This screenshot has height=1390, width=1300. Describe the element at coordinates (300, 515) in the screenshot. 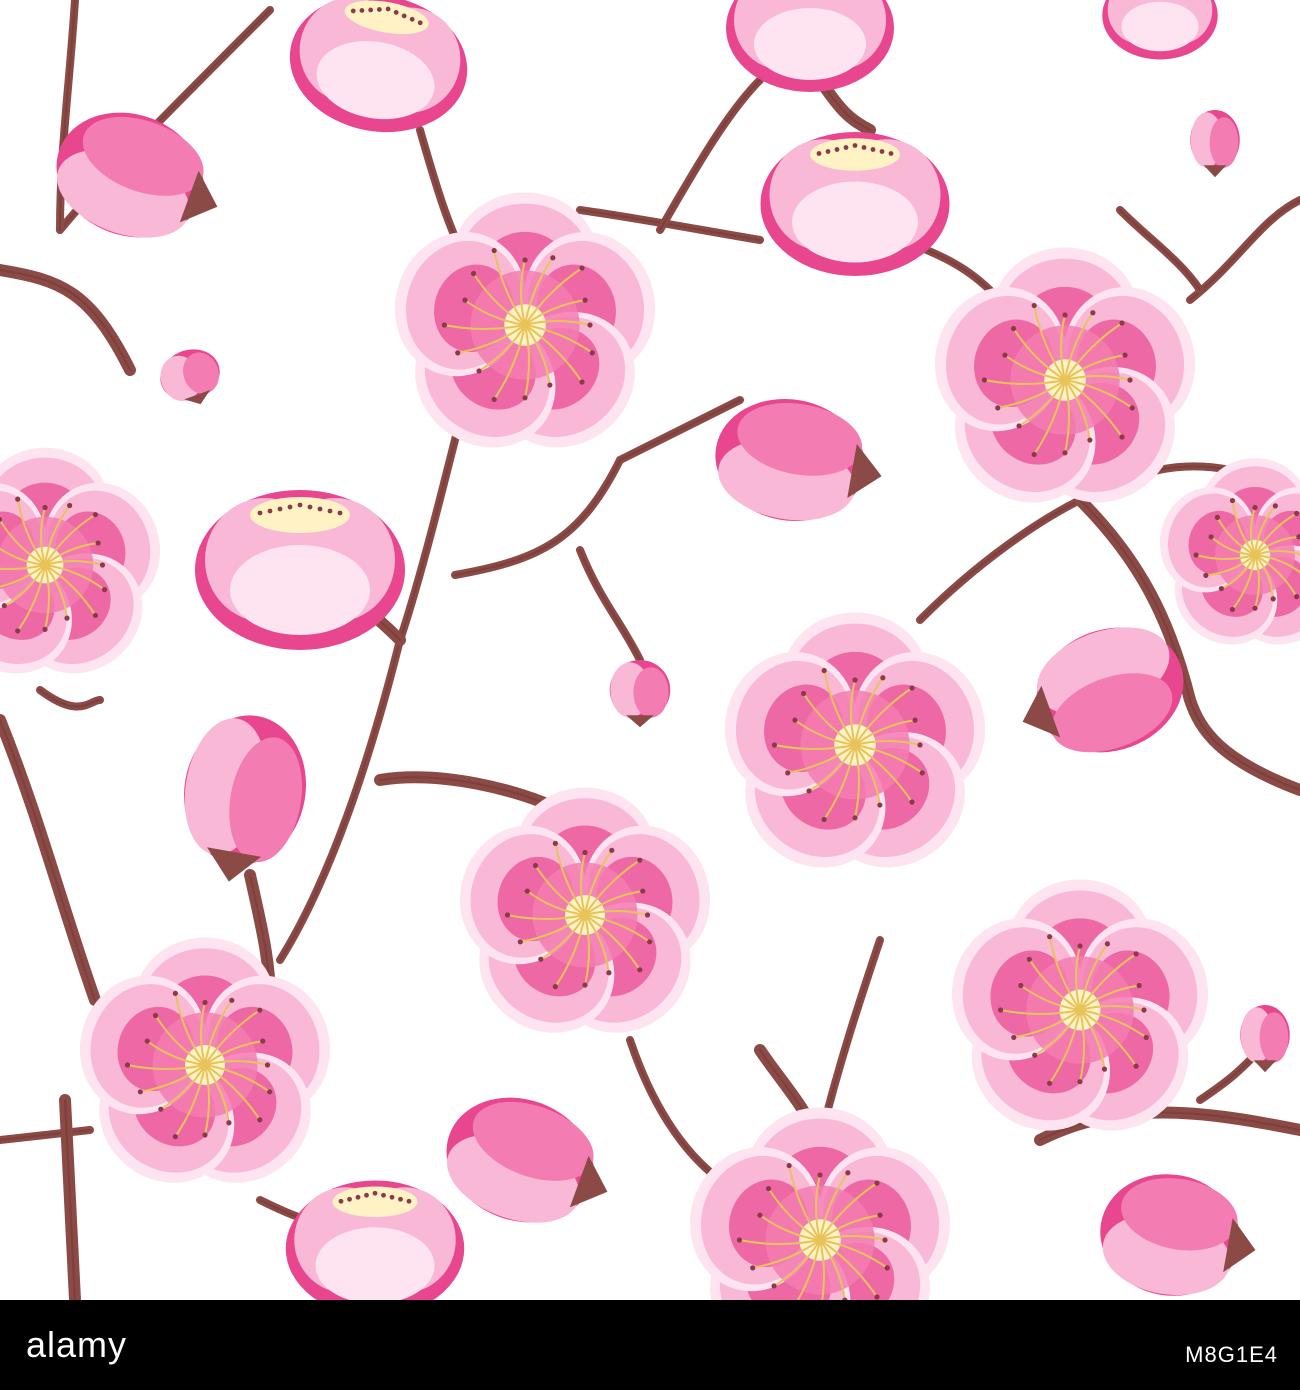

I see `cup-center` at that location.